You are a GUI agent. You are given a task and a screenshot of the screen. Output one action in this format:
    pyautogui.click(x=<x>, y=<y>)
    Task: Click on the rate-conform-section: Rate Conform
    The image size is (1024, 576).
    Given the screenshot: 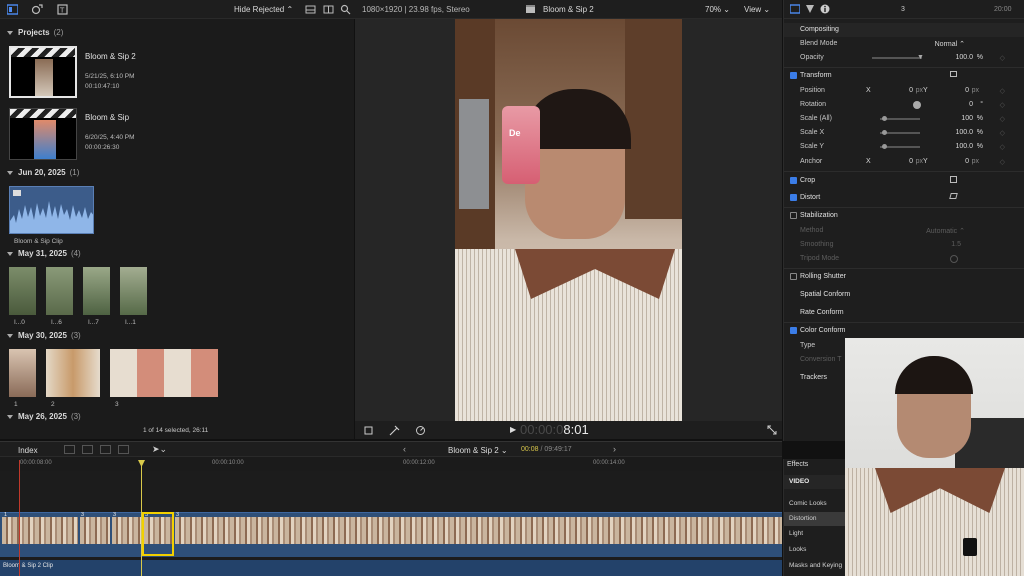 What is the action you would take?
    pyautogui.click(x=904, y=313)
    